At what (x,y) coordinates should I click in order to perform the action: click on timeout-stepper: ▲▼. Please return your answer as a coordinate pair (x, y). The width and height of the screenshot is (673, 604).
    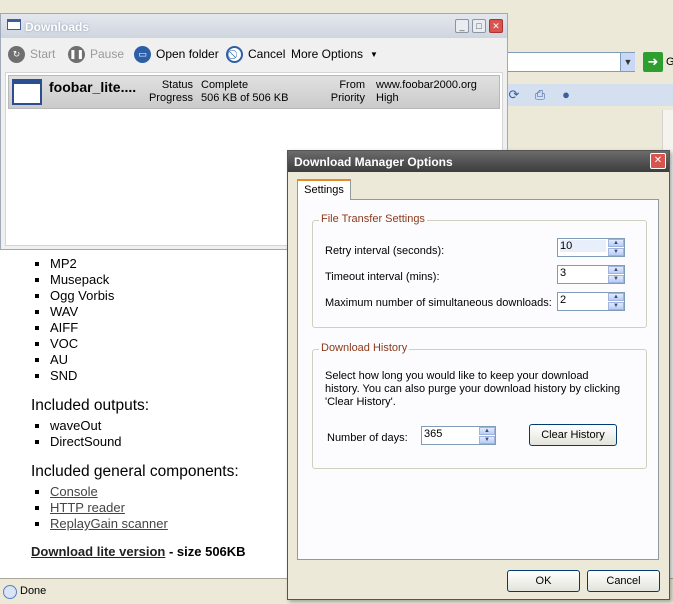
    Looking at the image, I should click on (591, 274).